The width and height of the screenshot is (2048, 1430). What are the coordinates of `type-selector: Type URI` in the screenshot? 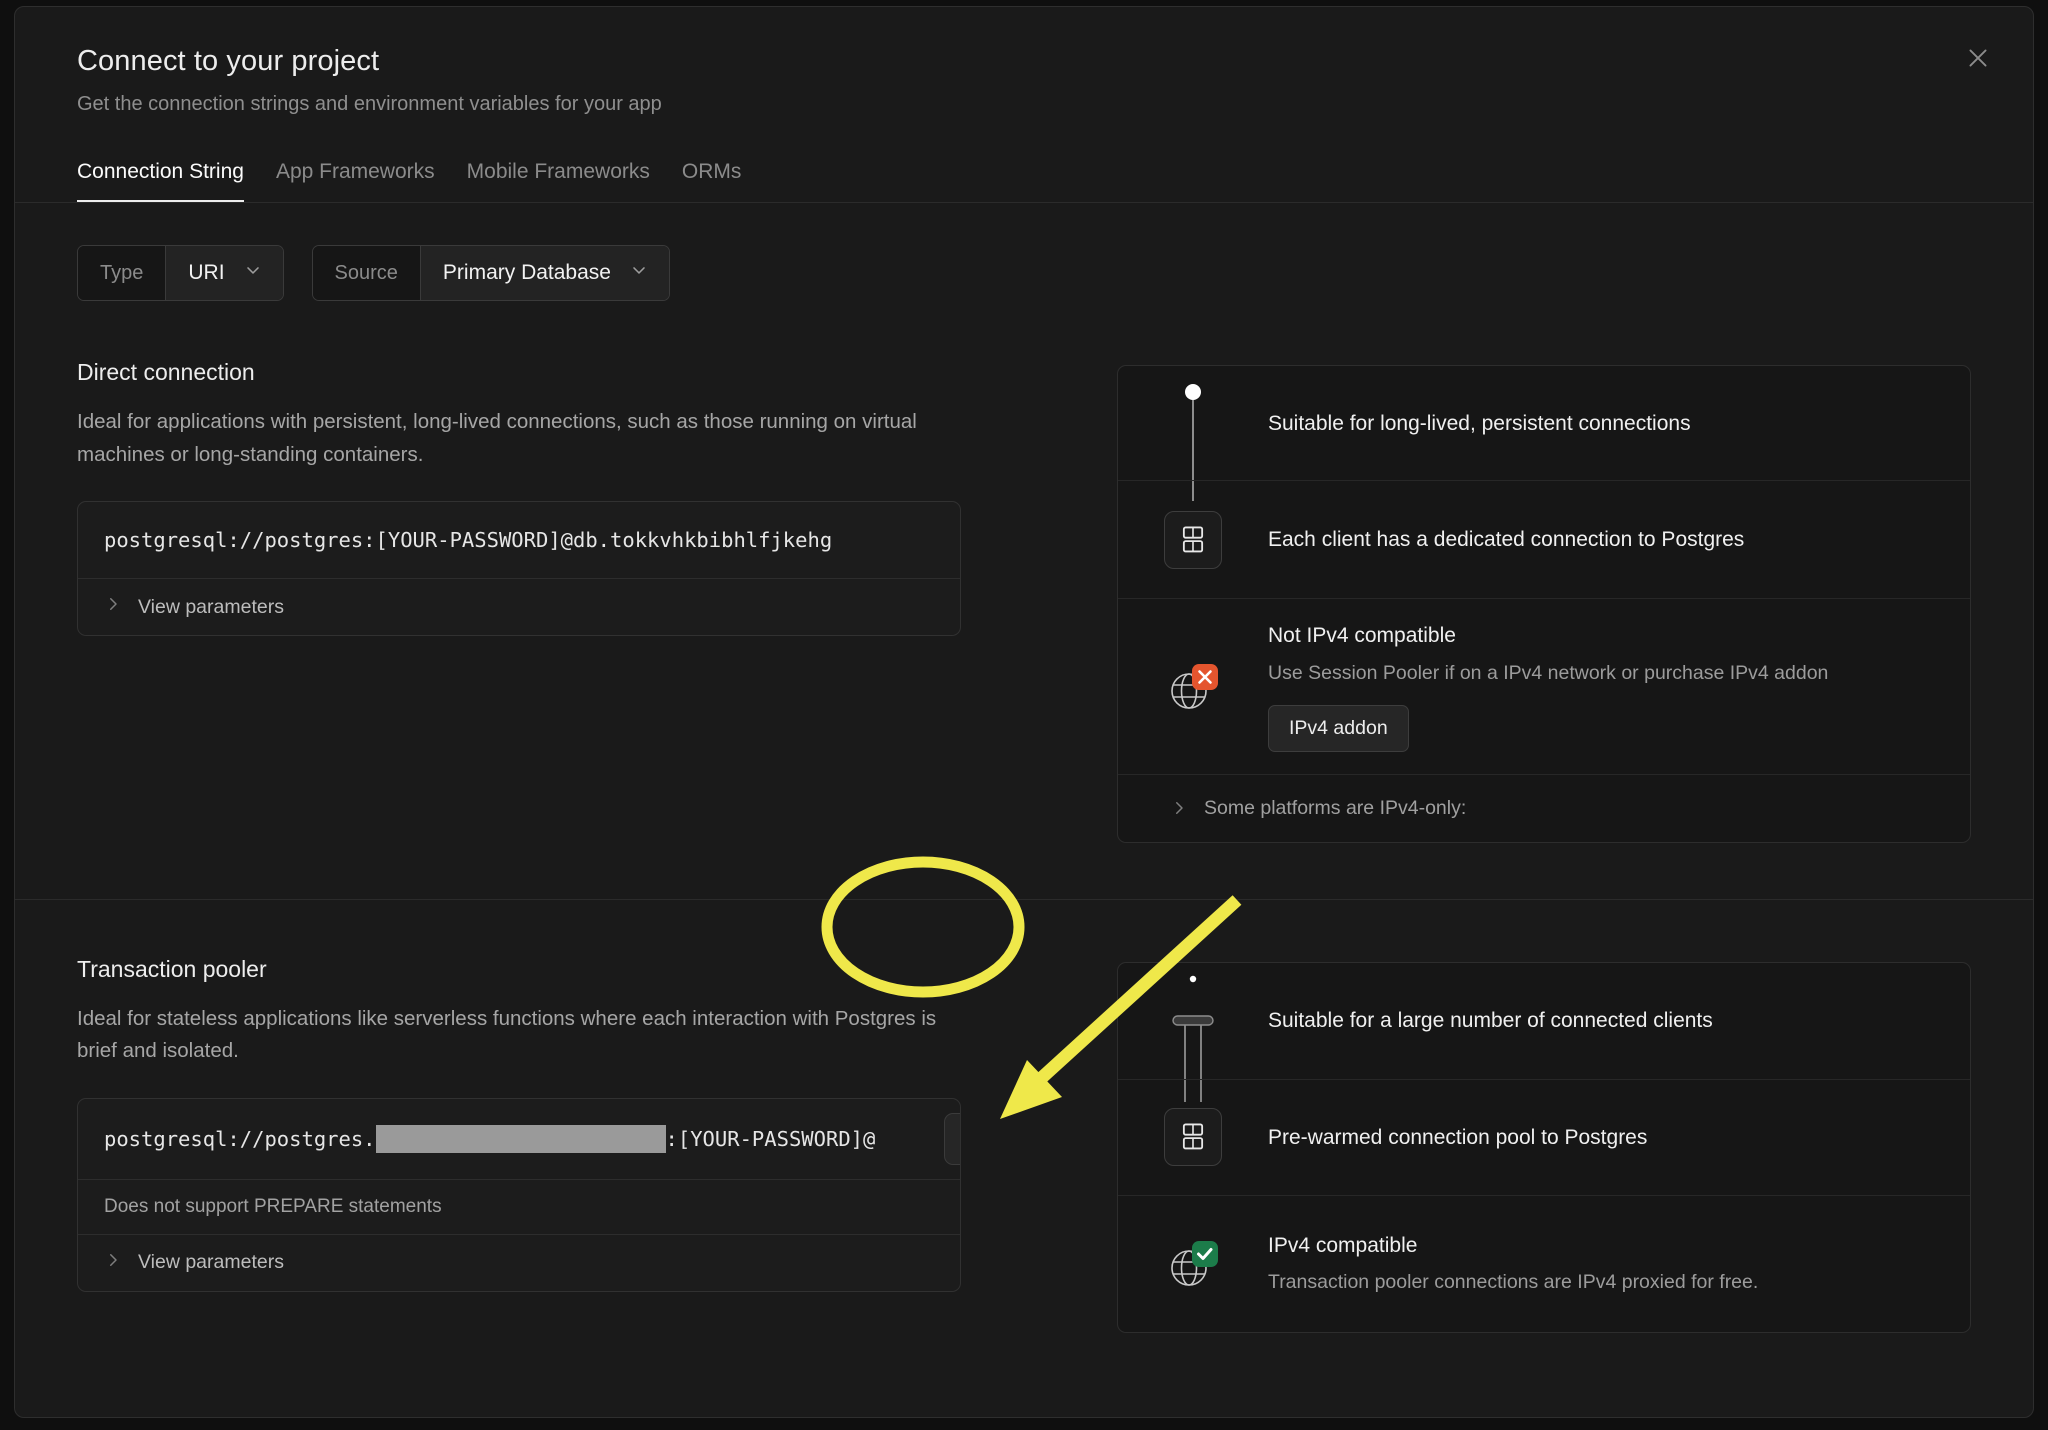 It's located at (180, 273).